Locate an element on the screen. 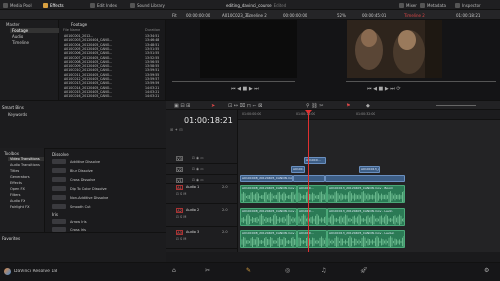 The height and width of the screenshot is (281, 500). program-play-controls: ⏮ ◀ ■ ▶ ⏭ ⟳ is located at coordinates (384, 89).